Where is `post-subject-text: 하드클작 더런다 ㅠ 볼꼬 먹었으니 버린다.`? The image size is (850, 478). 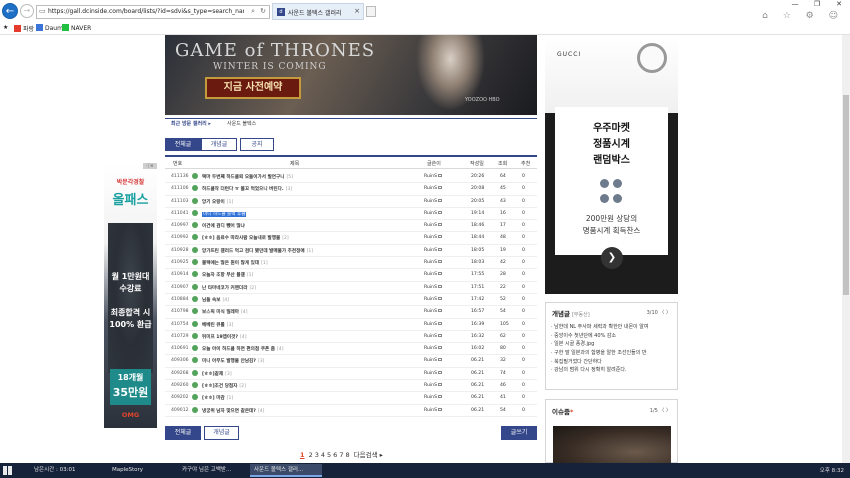 post-subject-text: 하드클작 더런다 ㅠ 볼꼬 먹었으니 버린다. is located at coordinates (243, 189).